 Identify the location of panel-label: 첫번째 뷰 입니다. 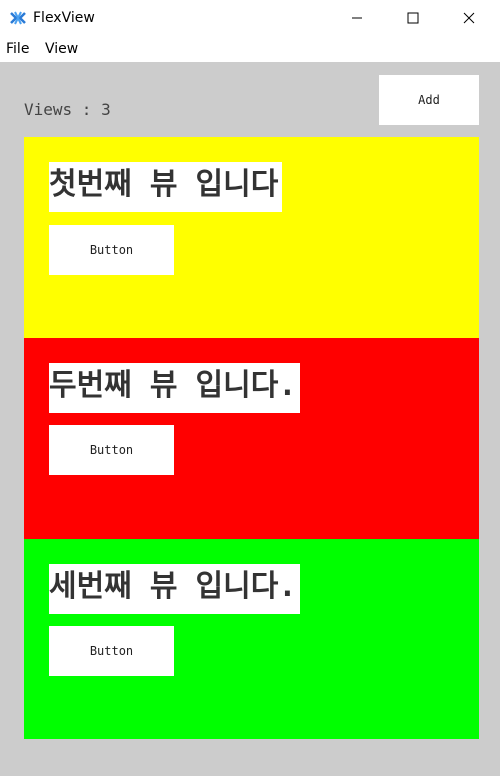
(166, 187).